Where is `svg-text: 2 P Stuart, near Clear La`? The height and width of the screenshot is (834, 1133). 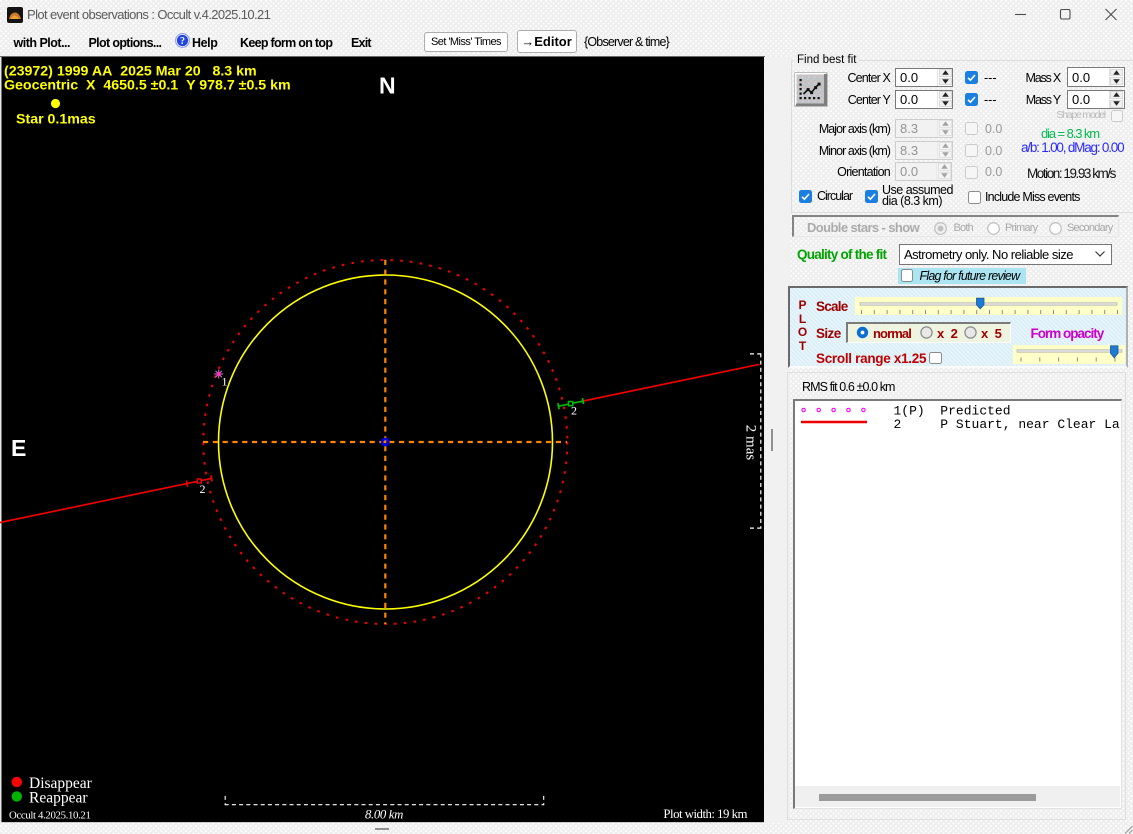 svg-text: 2 P Stuart, near Clear La is located at coordinates (1007, 424).